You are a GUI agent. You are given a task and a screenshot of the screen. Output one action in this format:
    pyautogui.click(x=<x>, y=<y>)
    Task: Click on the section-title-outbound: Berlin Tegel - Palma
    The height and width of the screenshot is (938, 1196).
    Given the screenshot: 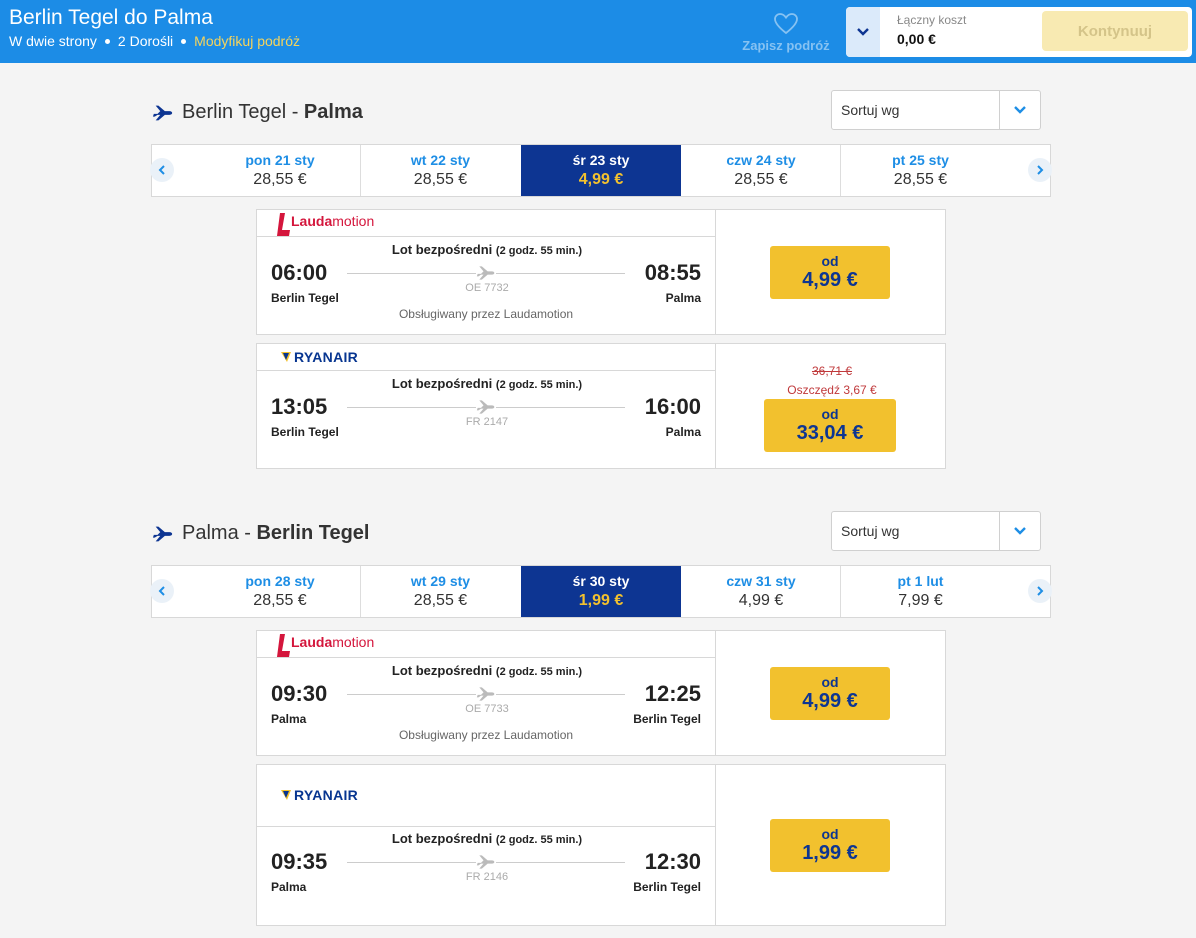 What is the action you would take?
    pyautogui.click(x=257, y=112)
    